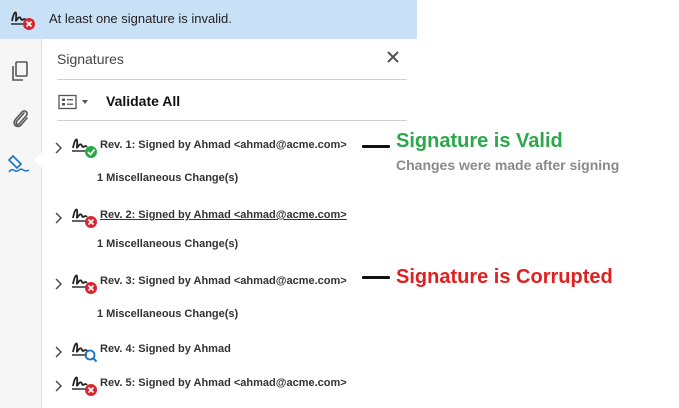 The height and width of the screenshot is (408, 679). I want to click on tool-rail, so click(21, 223).